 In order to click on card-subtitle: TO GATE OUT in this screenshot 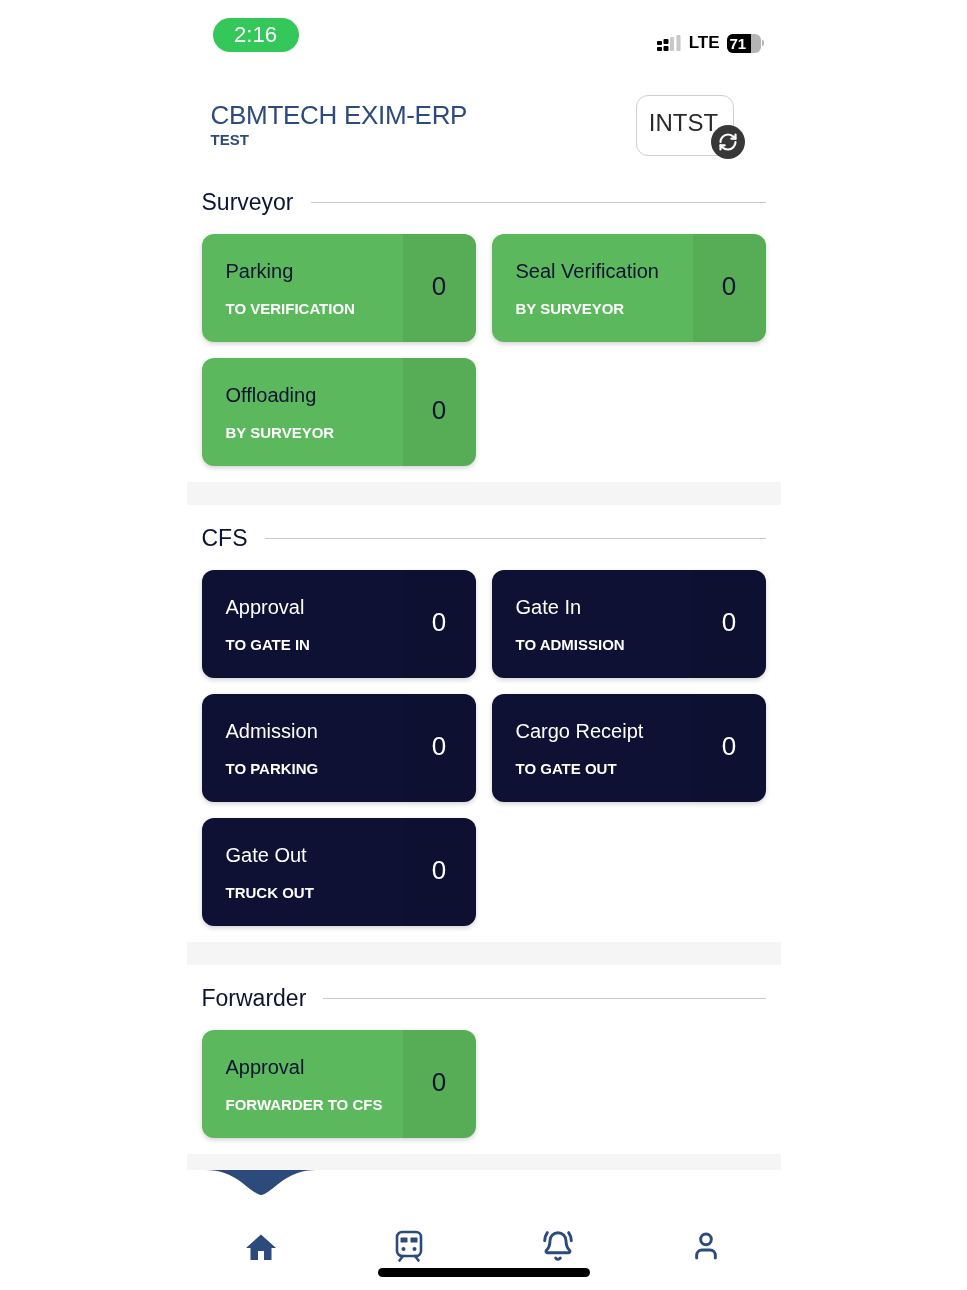, I will do `click(566, 769)`.